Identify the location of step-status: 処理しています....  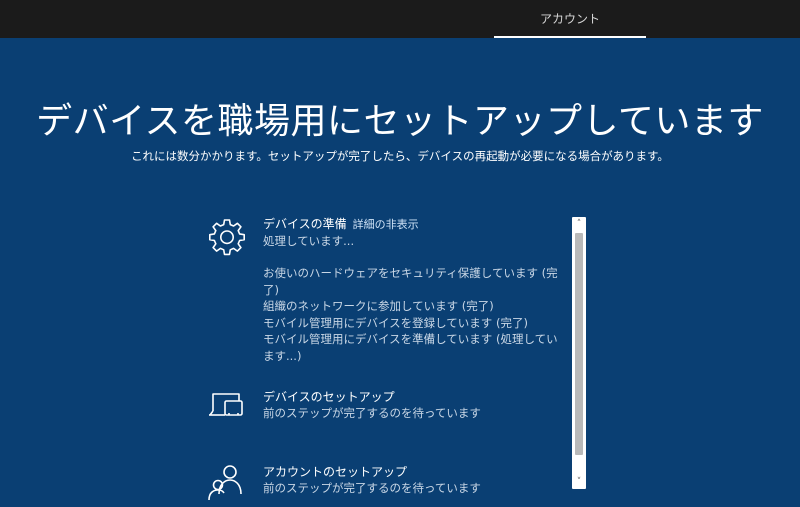
(309, 241).